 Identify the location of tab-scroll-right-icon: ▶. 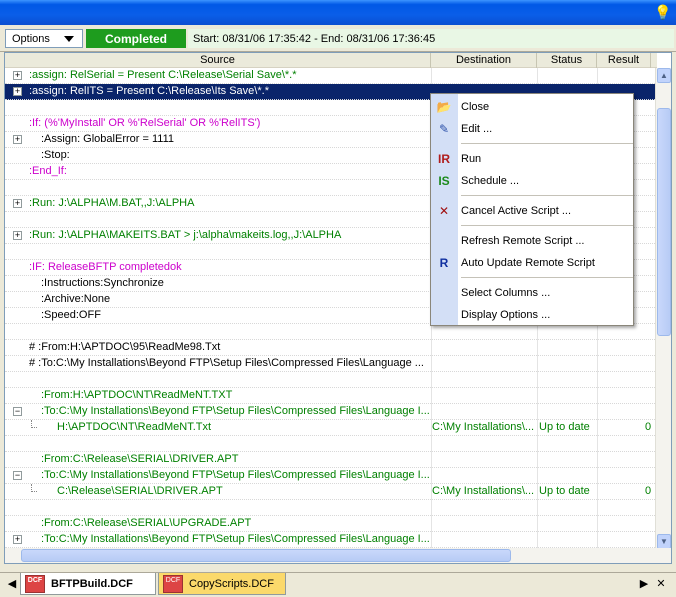
(644, 584).